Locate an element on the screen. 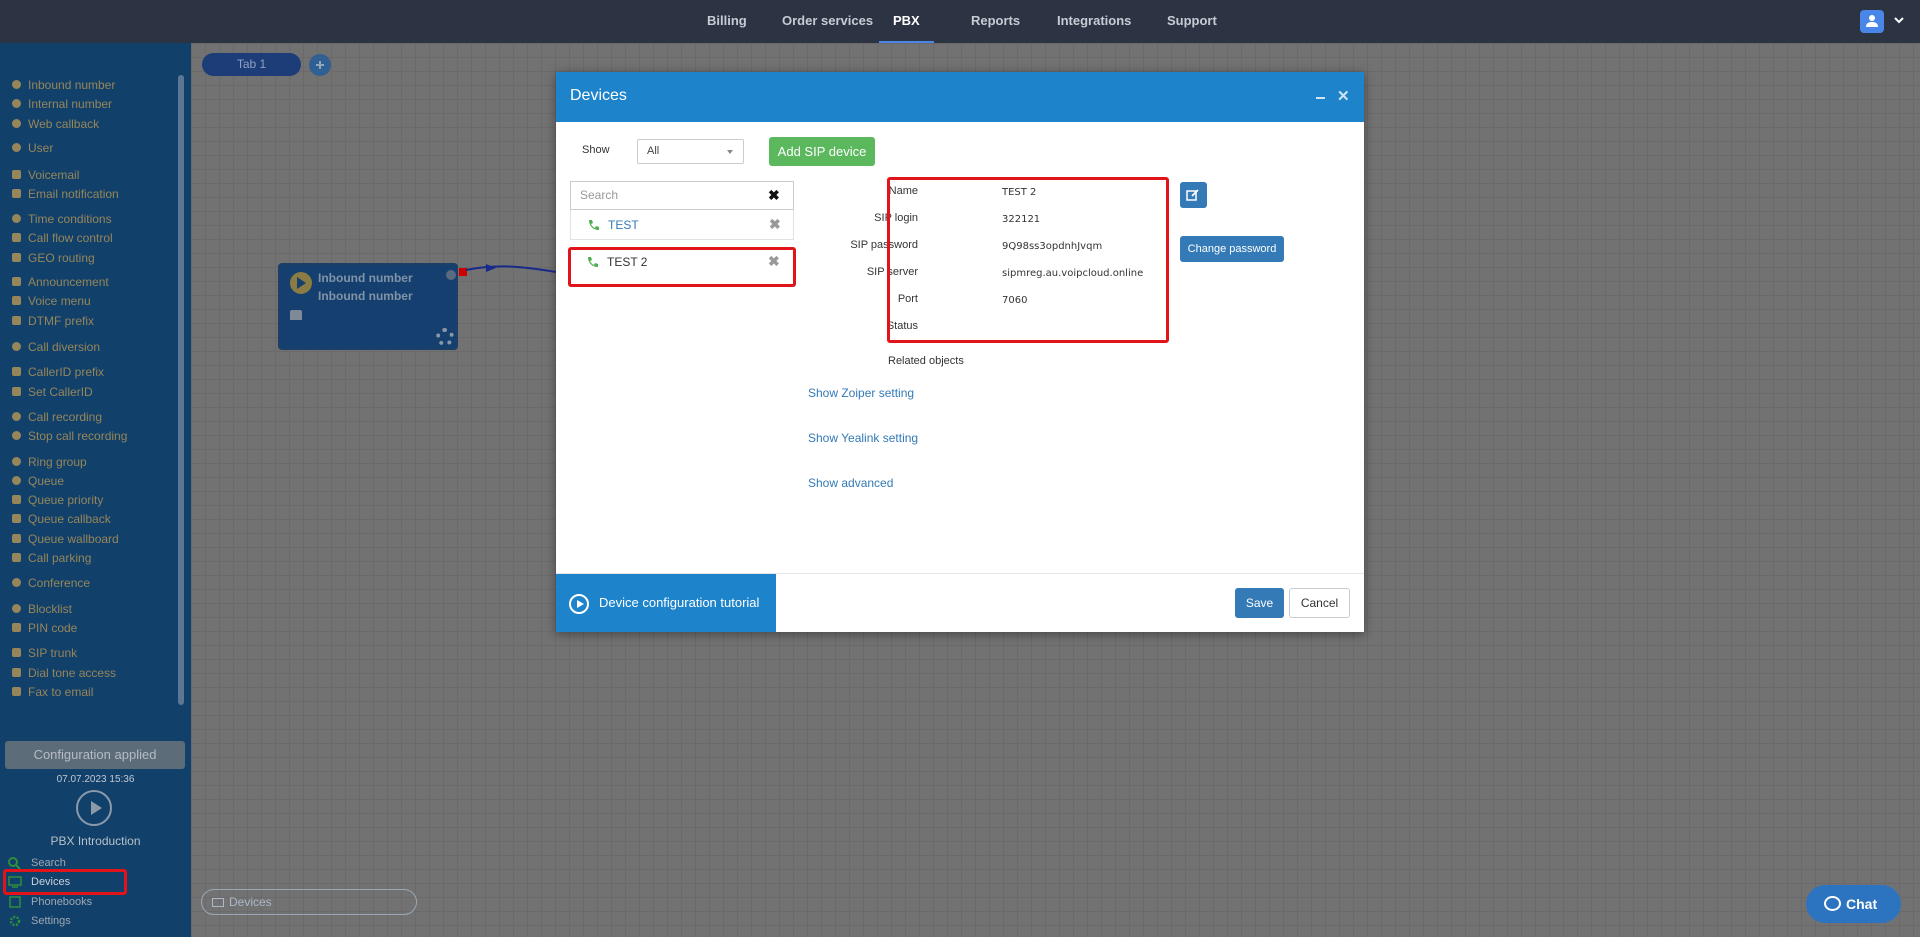 The height and width of the screenshot is (937, 1920). sidebar-item-call-recording: Call recording is located at coordinates (56, 416).